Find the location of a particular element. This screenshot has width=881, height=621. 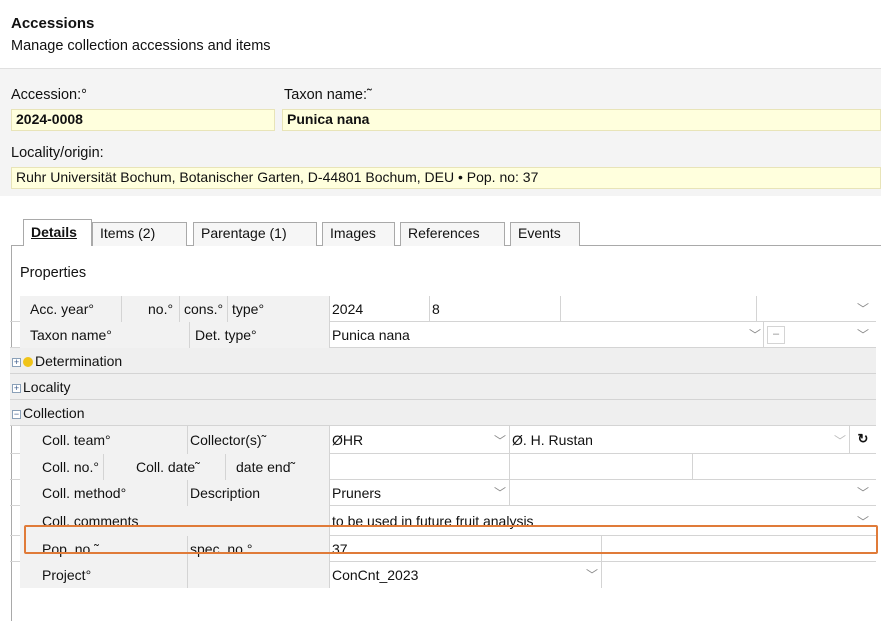

taxon-name-prop-field: Punica nana is located at coordinates (547, 335).